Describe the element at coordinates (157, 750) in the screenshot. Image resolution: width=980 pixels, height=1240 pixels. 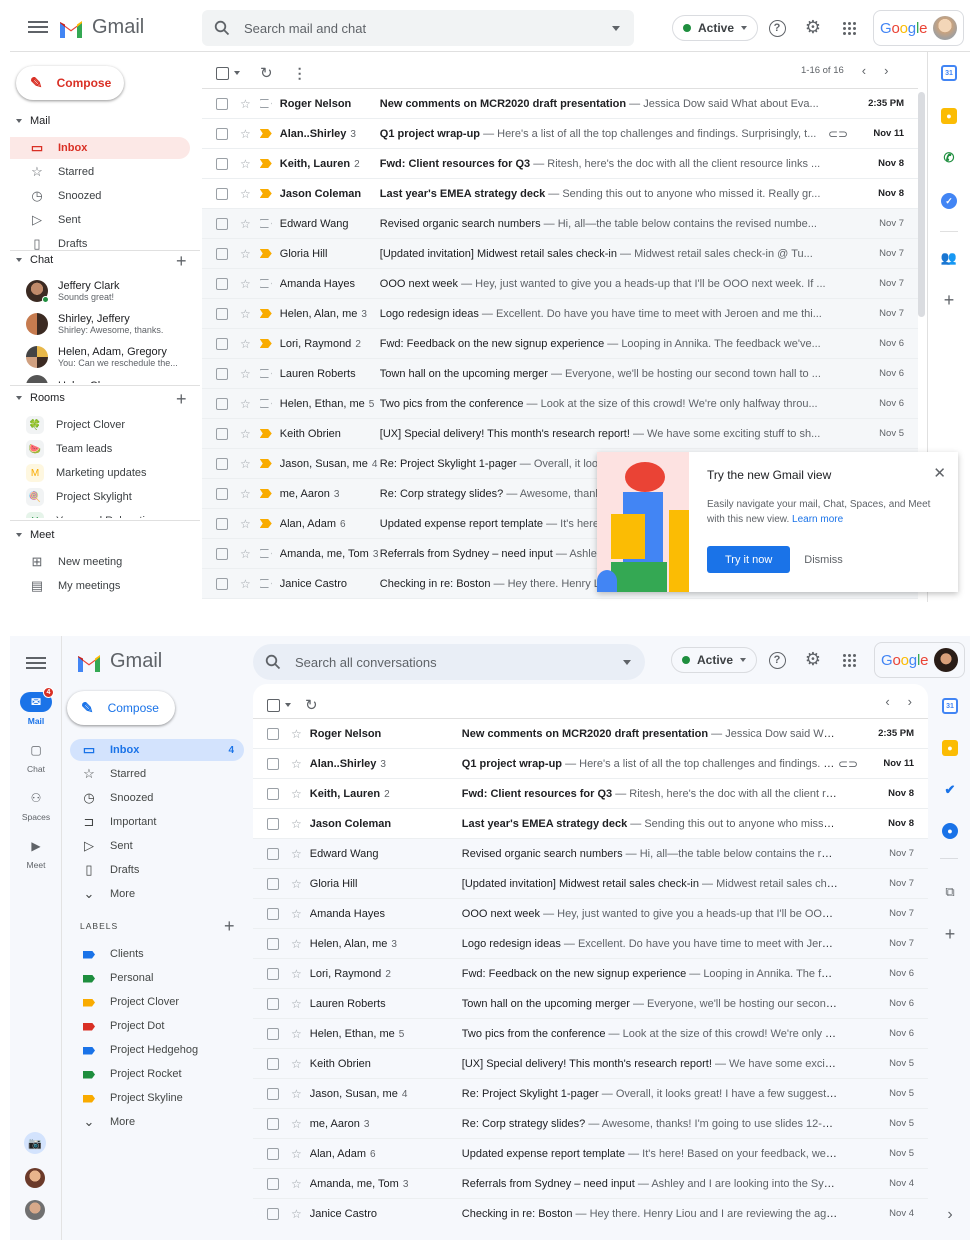
I see `sidebar-item-inbox: ▭ Inbox 4` at that location.